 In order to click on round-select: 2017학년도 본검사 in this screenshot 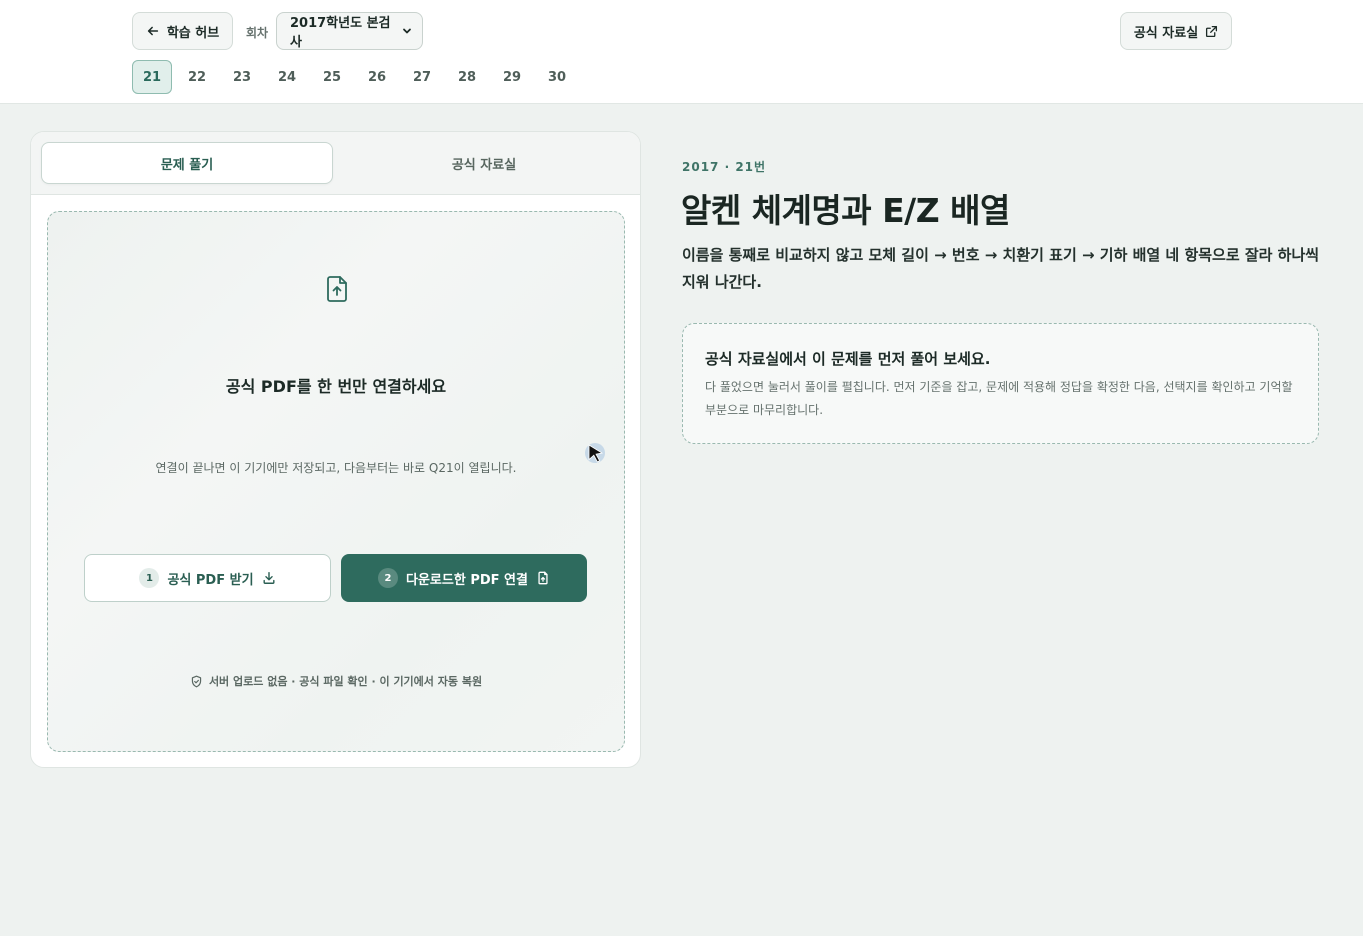, I will do `click(349, 31)`.